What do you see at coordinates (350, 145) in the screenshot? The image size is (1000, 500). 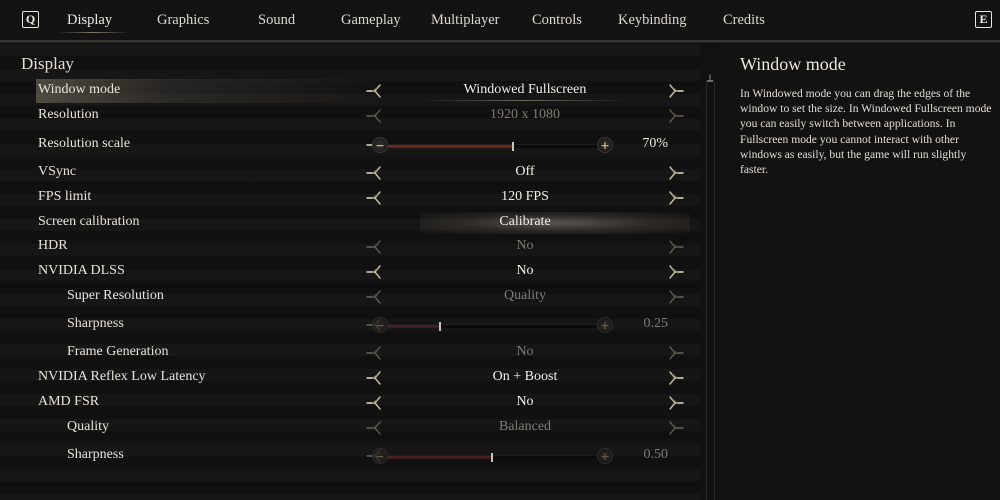 I see `setting-row: Resolution scale − +70%` at bounding box center [350, 145].